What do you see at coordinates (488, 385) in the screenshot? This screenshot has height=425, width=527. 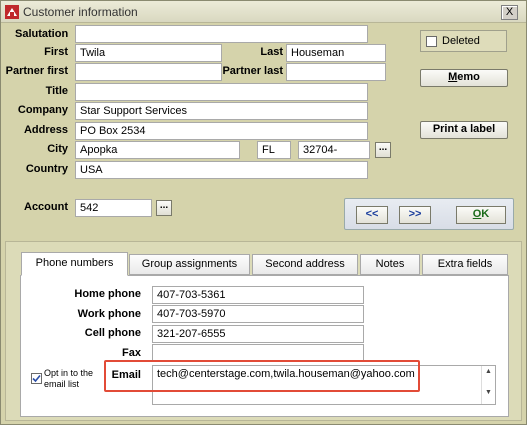 I see `email-scrollbar: ▲ ▼` at bounding box center [488, 385].